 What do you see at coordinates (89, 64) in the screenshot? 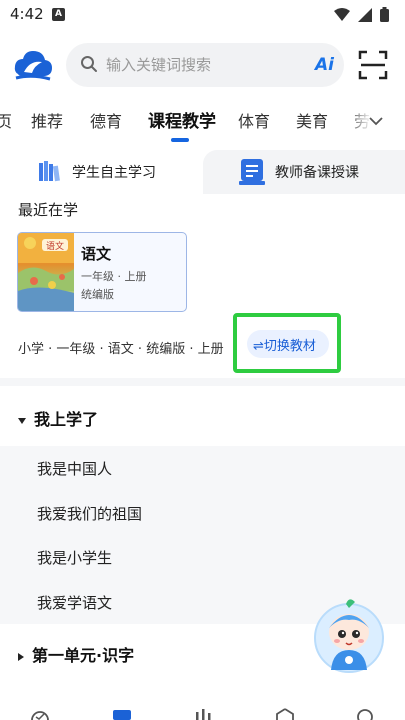
I see `search-icon` at bounding box center [89, 64].